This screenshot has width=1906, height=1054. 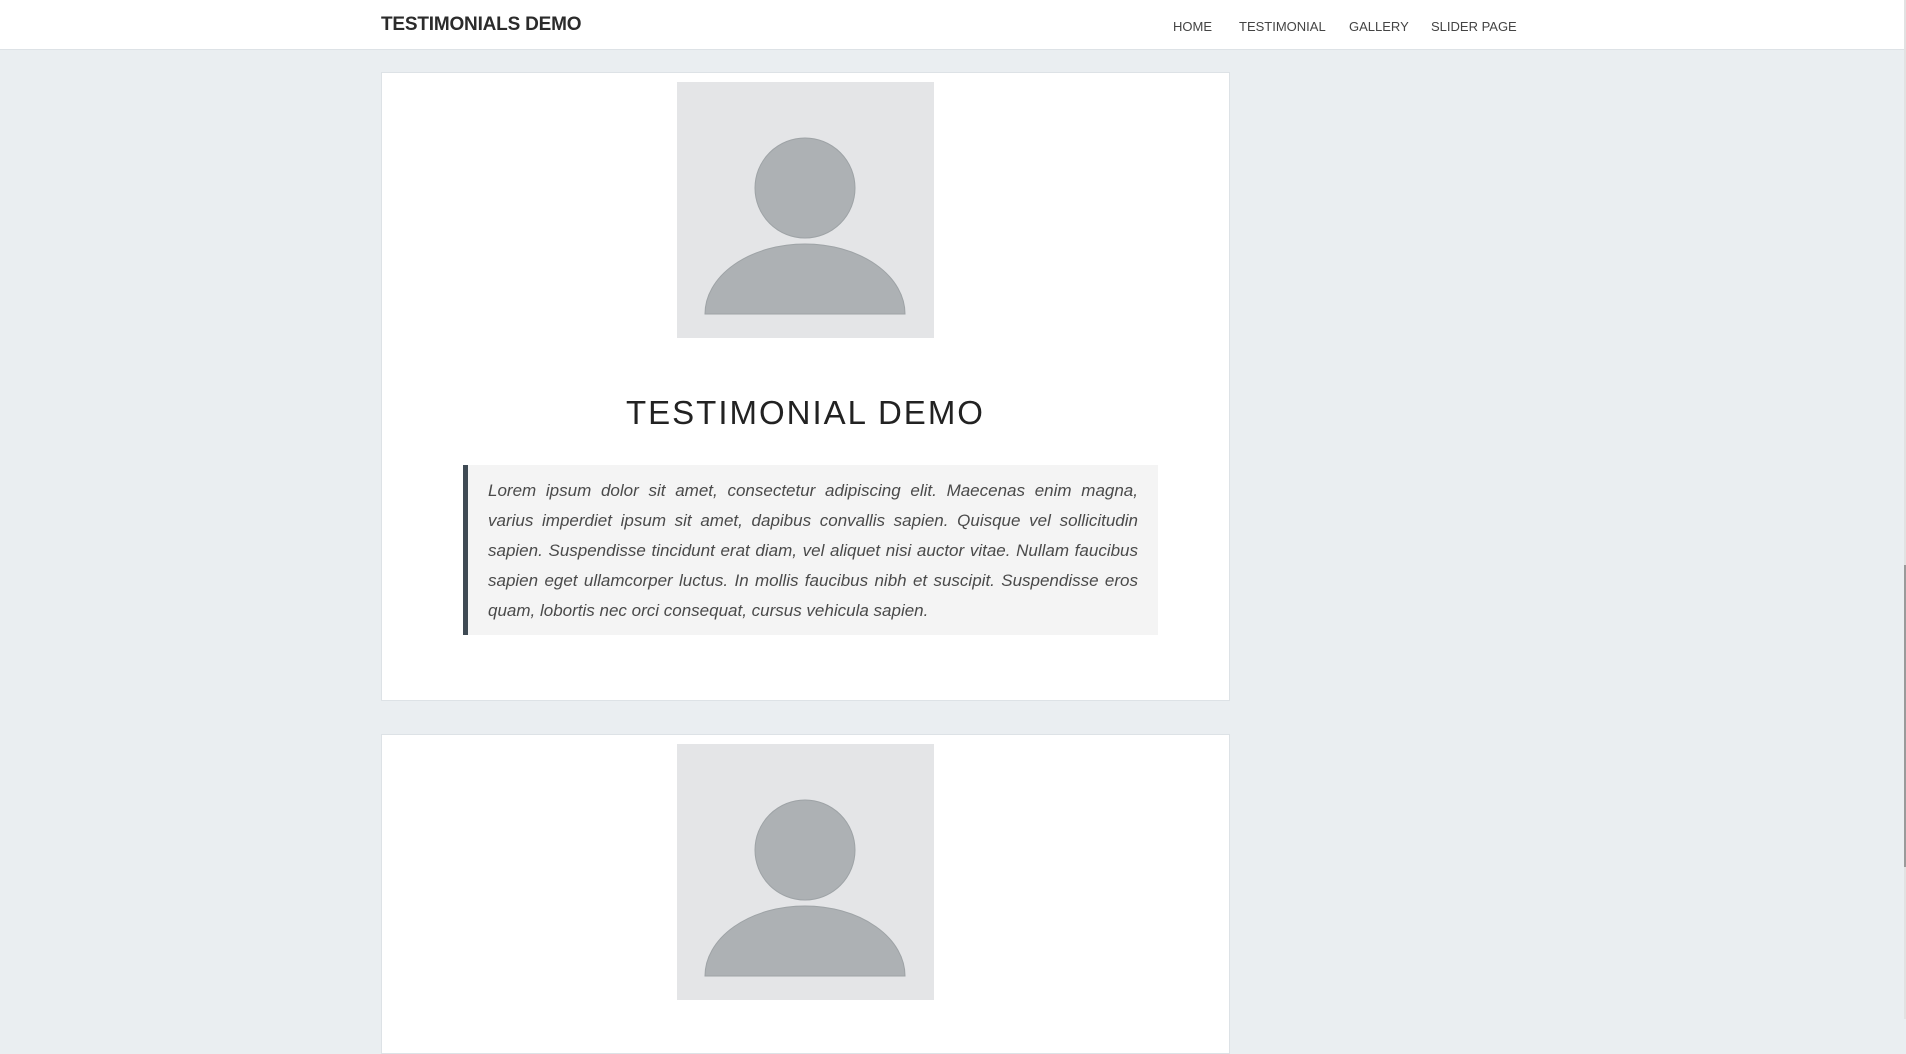 What do you see at coordinates (1379, 26) in the screenshot?
I see `nav-link-gallery: GALLERY` at bounding box center [1379, 26].